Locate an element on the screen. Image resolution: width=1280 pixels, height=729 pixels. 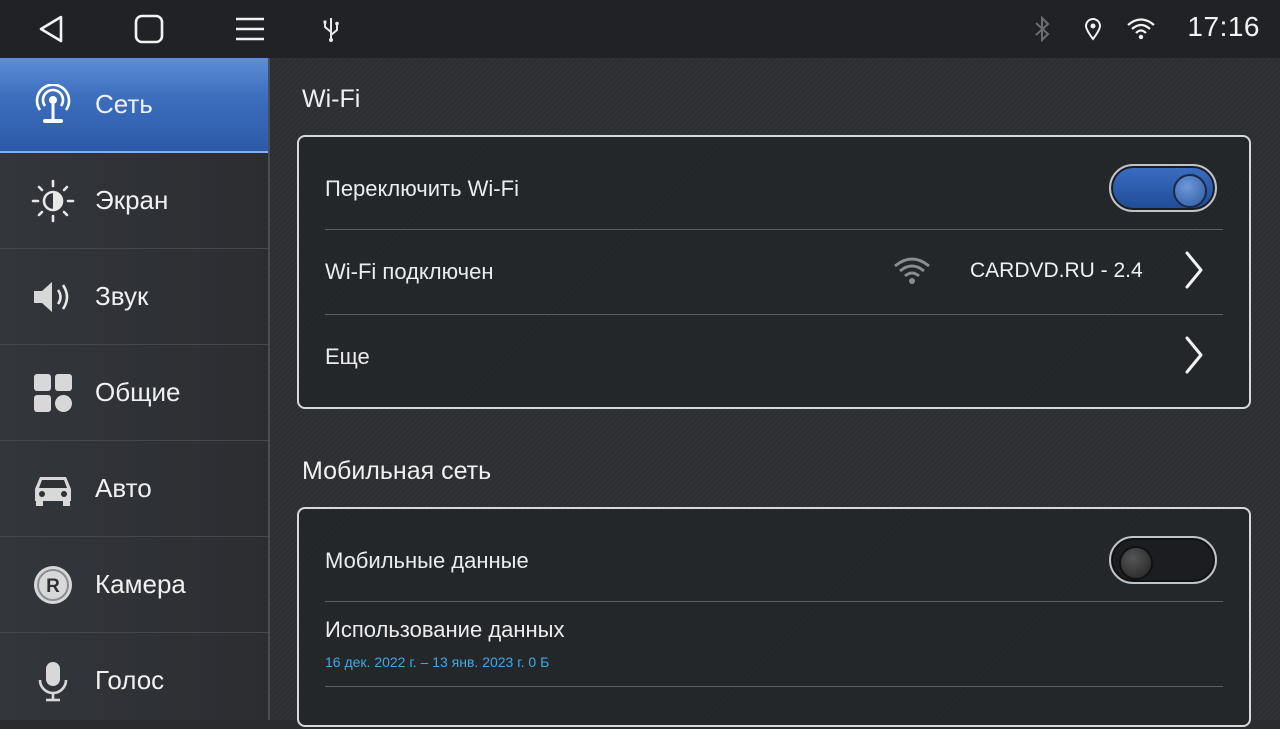
mobile-data-row: Мобильные данные is located at coordinates (774, 555).